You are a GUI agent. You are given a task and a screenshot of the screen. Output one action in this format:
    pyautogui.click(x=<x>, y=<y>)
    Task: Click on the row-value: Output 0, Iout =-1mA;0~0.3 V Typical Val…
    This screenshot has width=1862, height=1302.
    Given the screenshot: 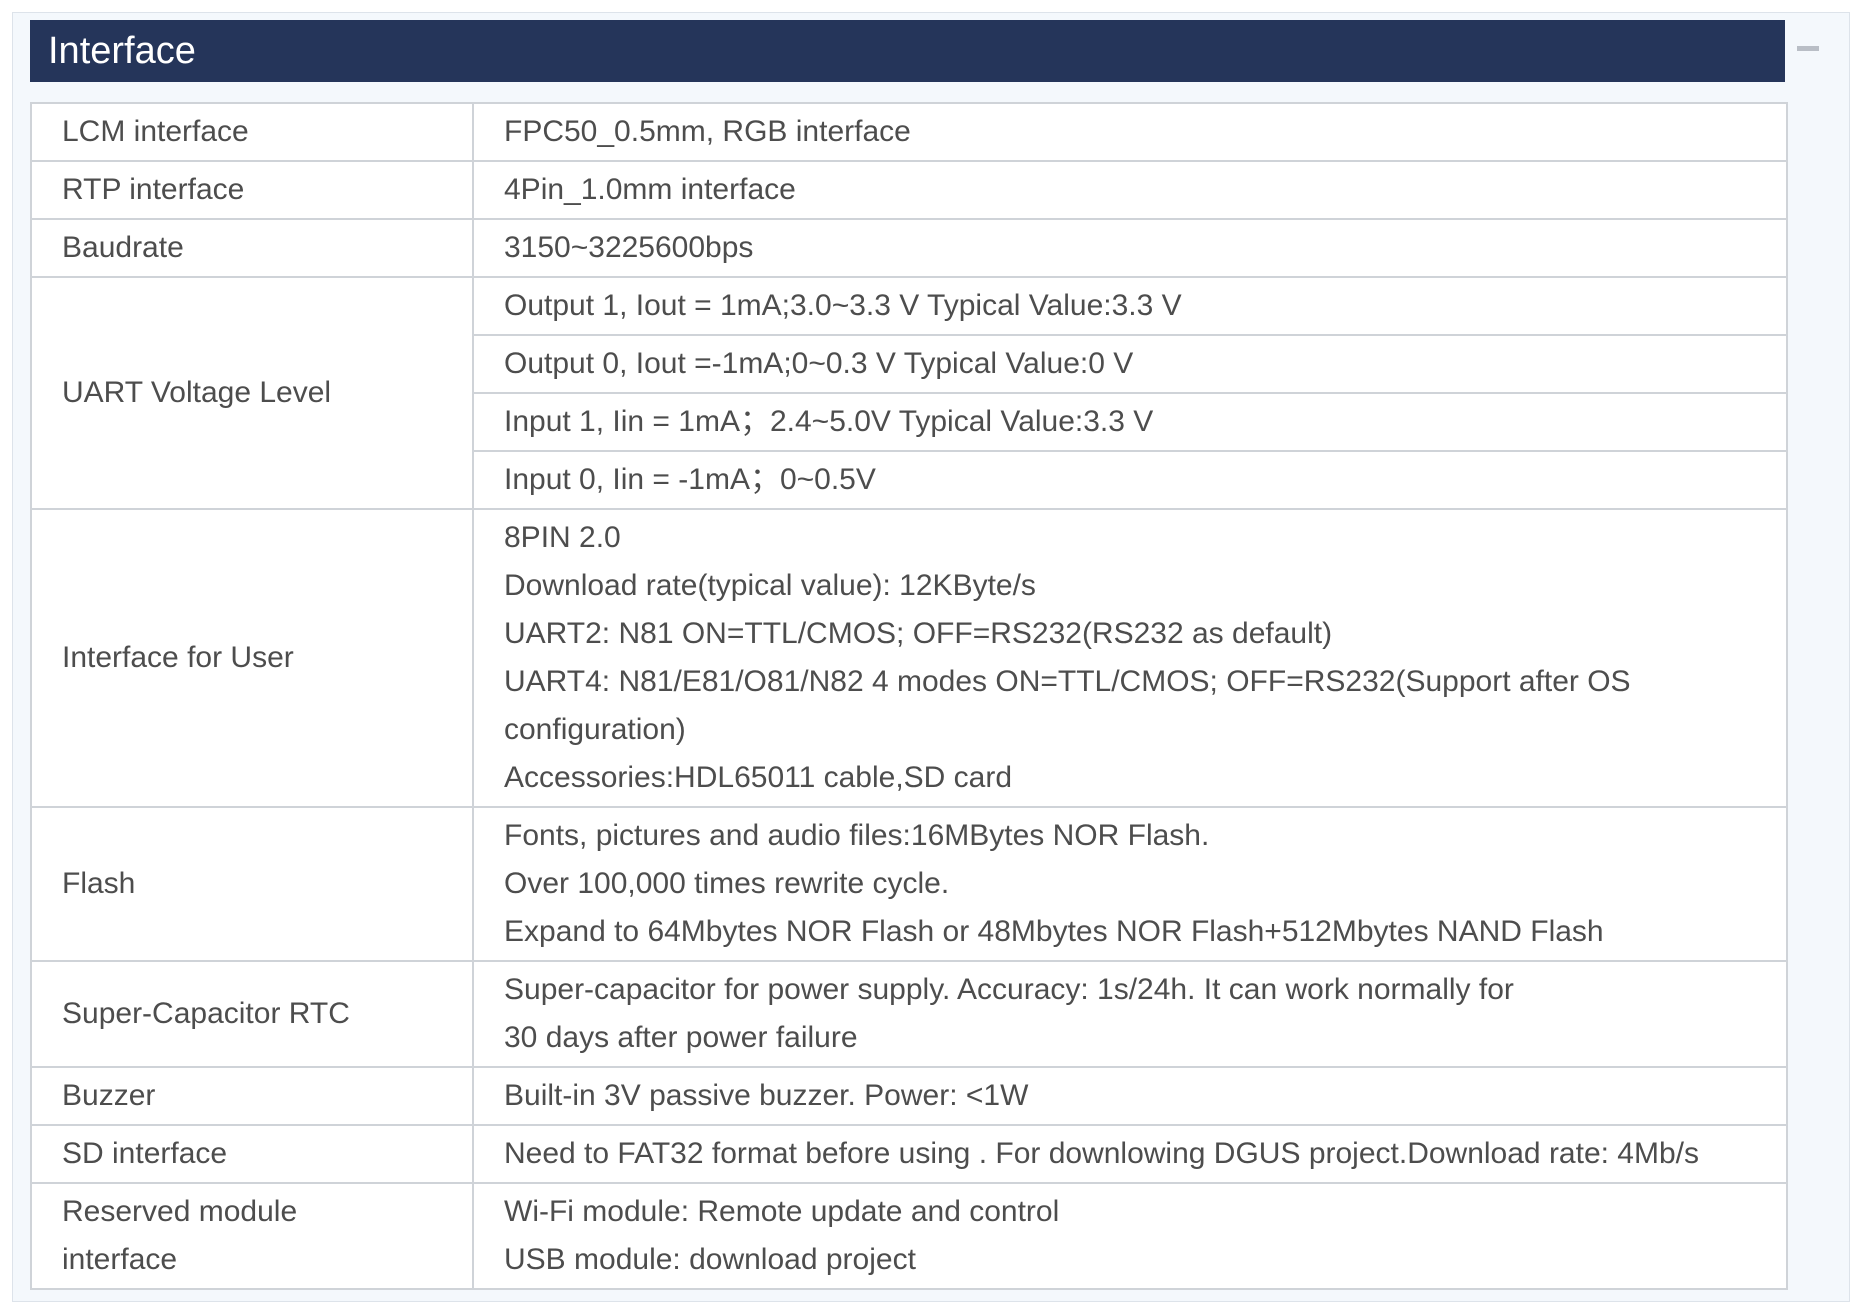 What is the action you would take?
    pyautogui.click(x=1130, y=364)
    